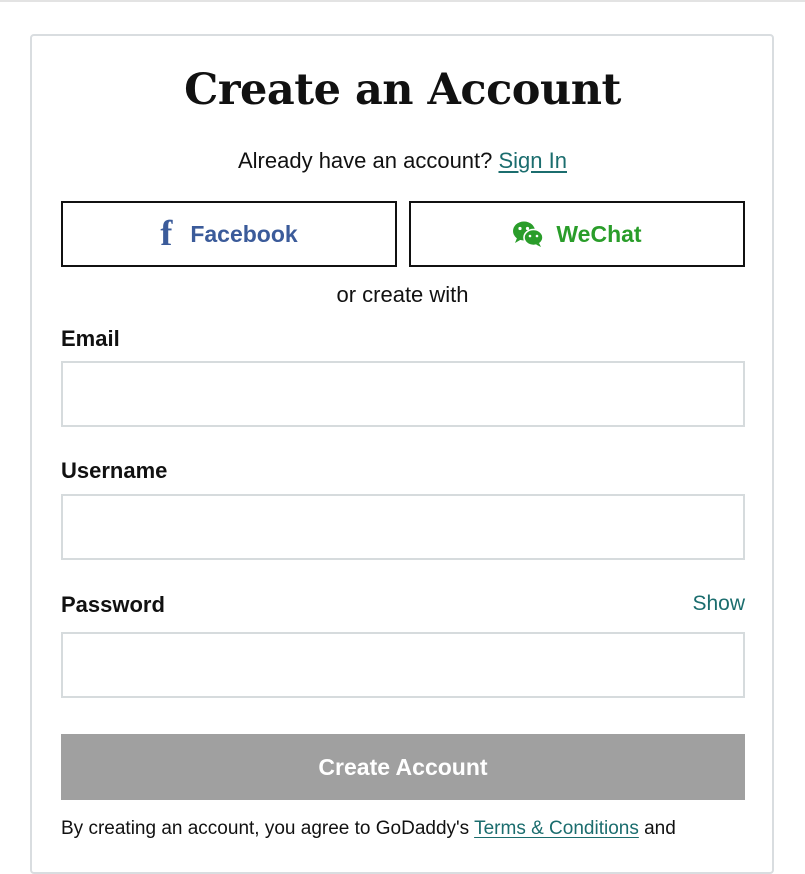 The width and height of the screenshot is (805, 874). I want to click on password-label: Password, so click(113, 604).